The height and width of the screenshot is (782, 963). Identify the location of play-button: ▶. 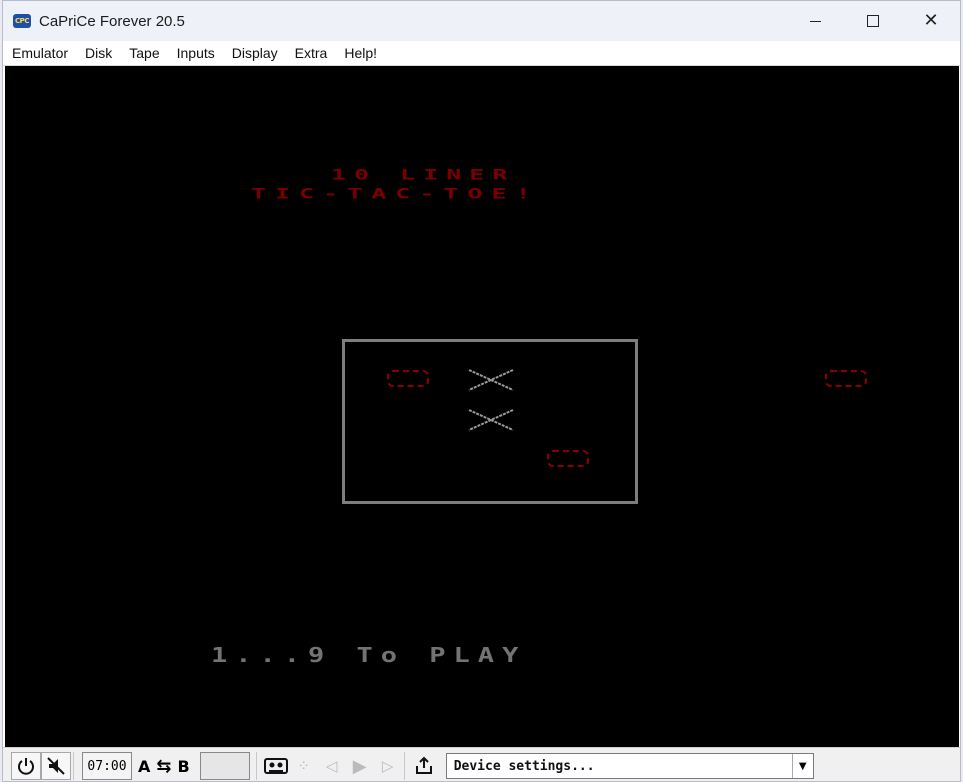
(360, 766).